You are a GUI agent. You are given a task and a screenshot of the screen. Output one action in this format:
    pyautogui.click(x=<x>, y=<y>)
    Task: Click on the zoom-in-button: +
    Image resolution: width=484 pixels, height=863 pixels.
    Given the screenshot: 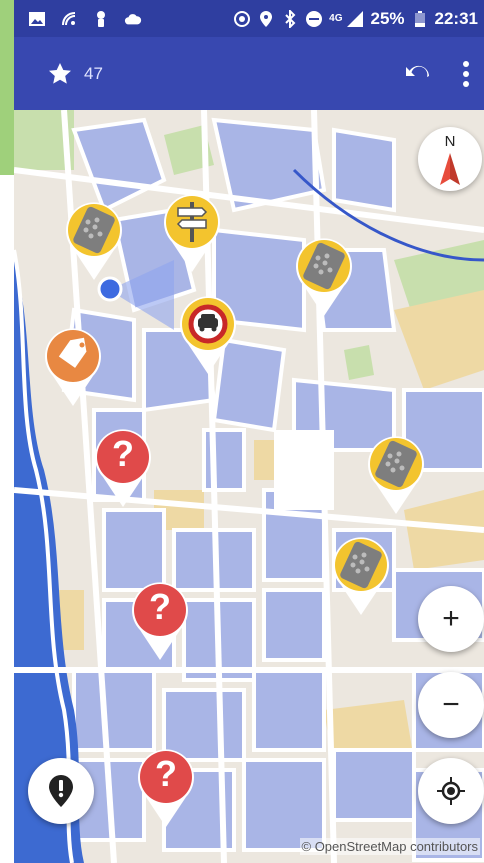 What is the action you would take?
    pyautogui.click(x=451, y=619)
    